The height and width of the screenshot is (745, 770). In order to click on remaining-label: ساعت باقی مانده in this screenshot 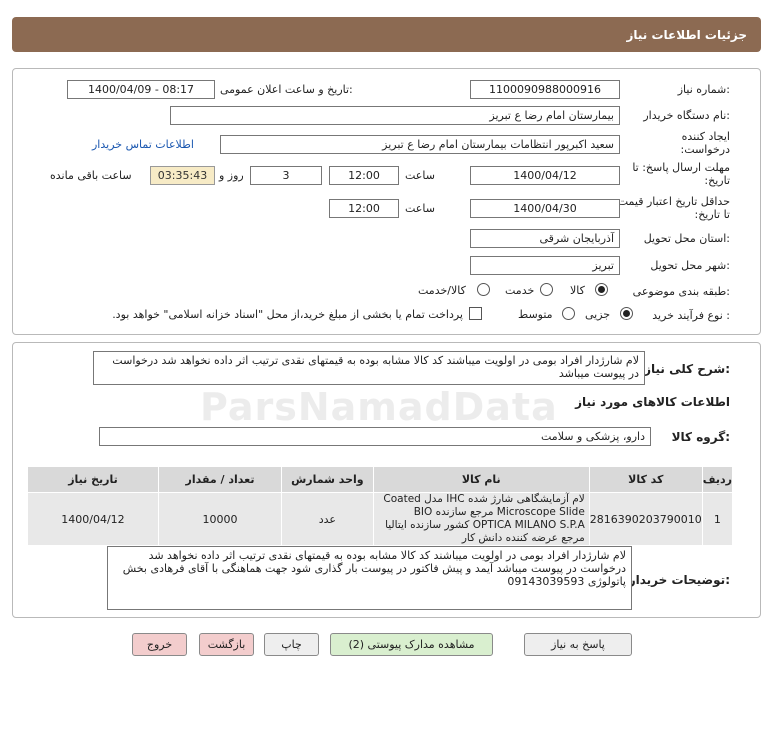, I will do `click(91, 175)`.